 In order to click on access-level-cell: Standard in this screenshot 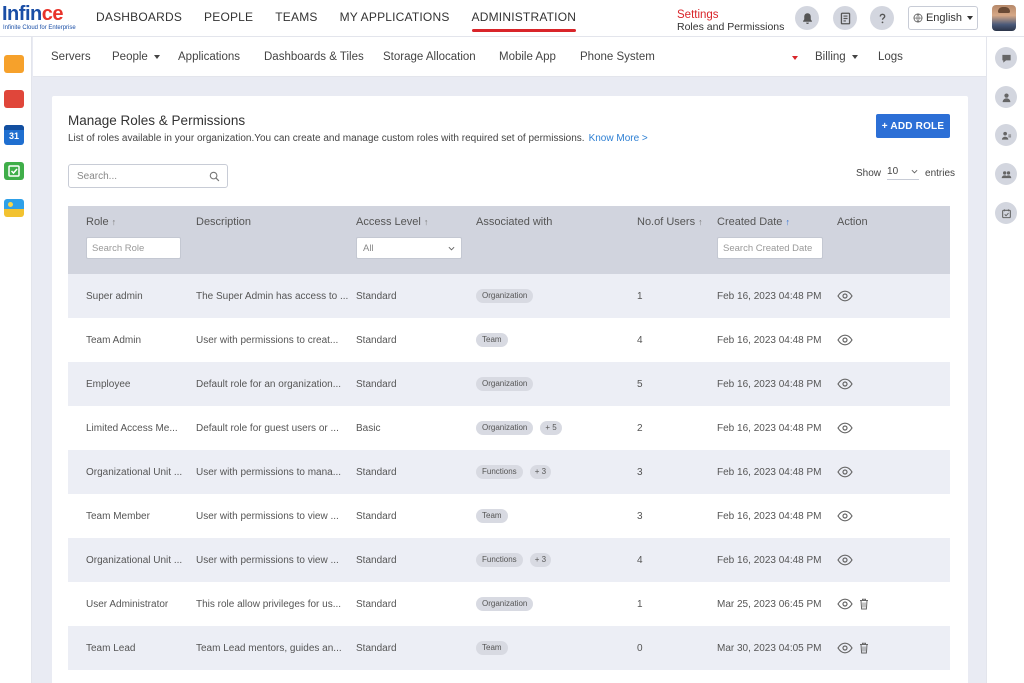, I will do `click(376, 296)`.